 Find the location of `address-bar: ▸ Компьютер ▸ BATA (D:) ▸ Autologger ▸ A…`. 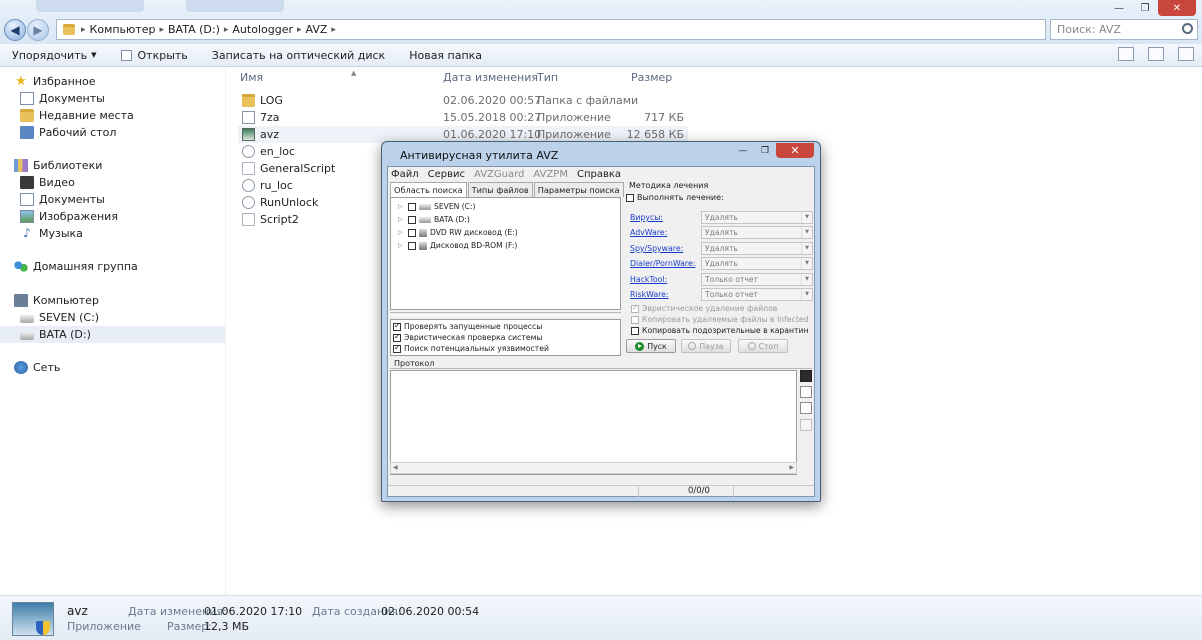

address-bar: ▸ Компьютер ▸ BATA (D:) ▸ Autologger ▸ A… is located at coordinates (551, 29).